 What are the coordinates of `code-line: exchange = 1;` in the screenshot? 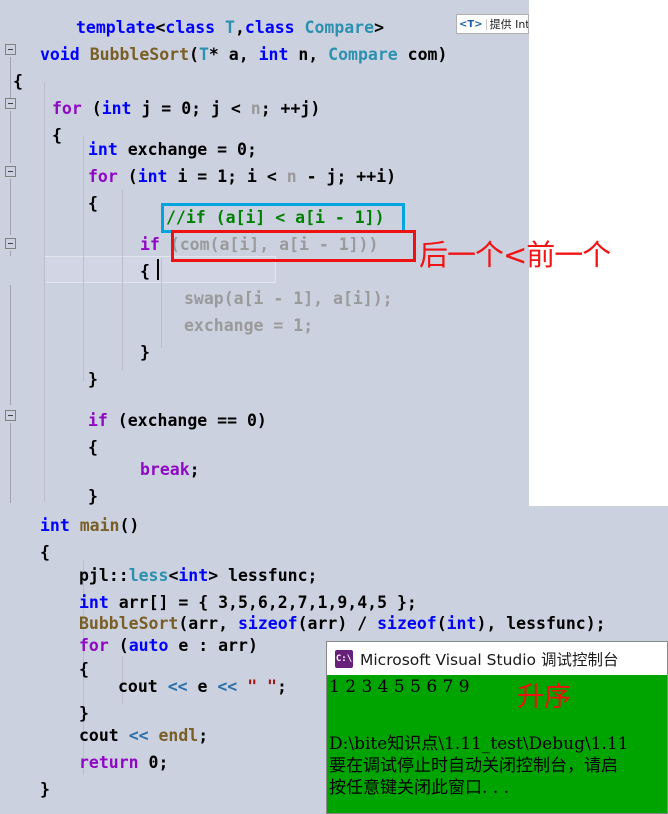 It's located at (248, 325).